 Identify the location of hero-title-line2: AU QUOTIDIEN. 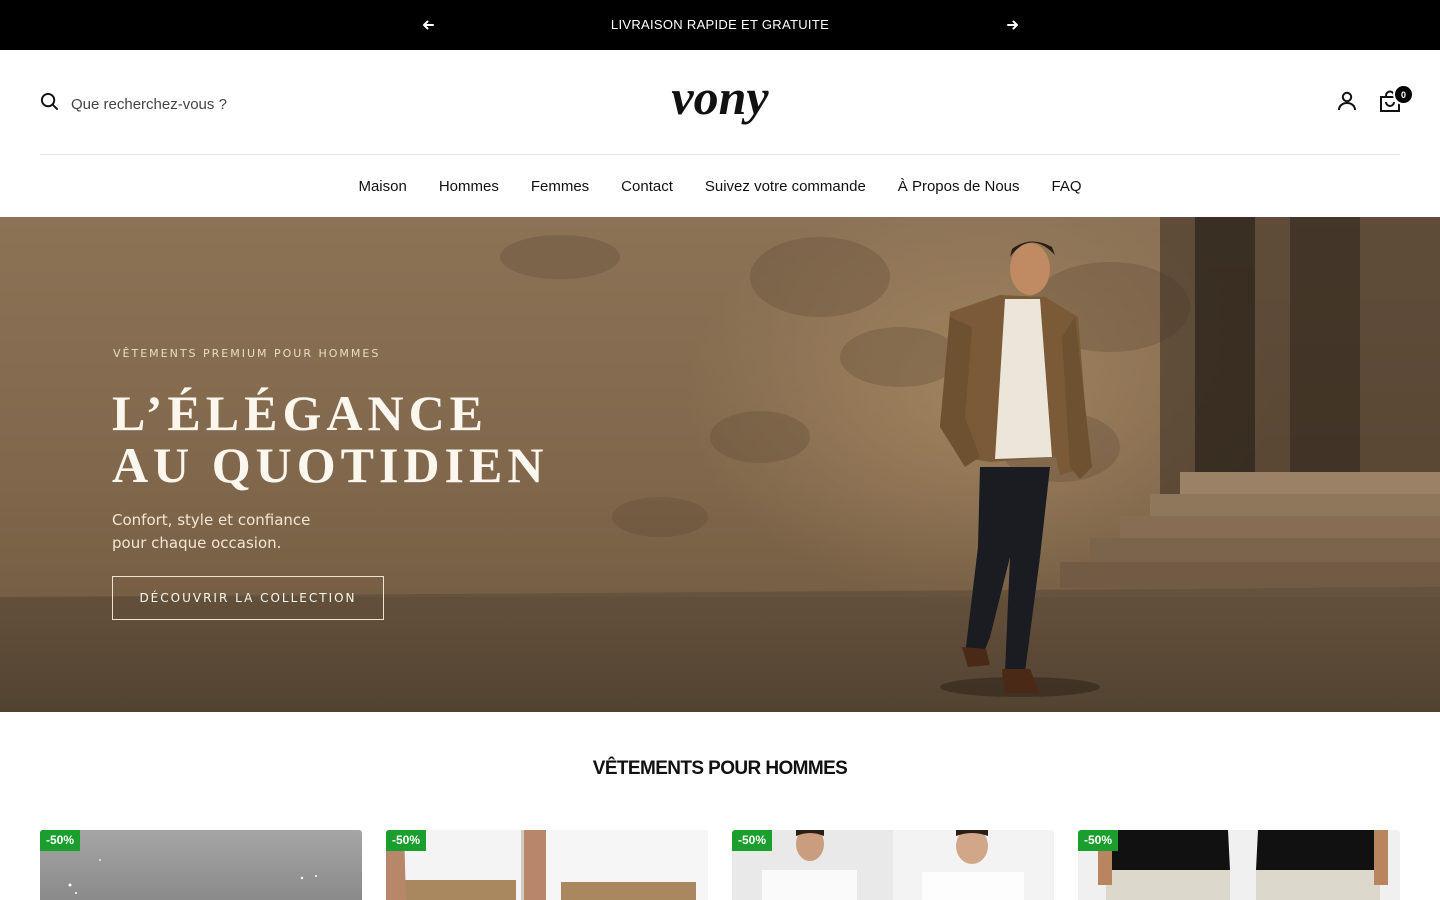
(330, 465).